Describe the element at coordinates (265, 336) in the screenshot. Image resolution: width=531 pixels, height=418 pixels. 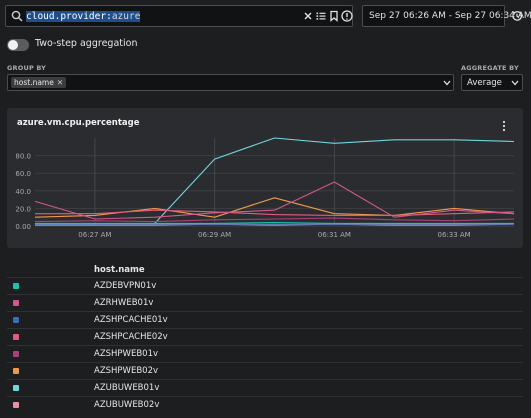
I see `legend-row: AZSHPCACHE02v` at that location.